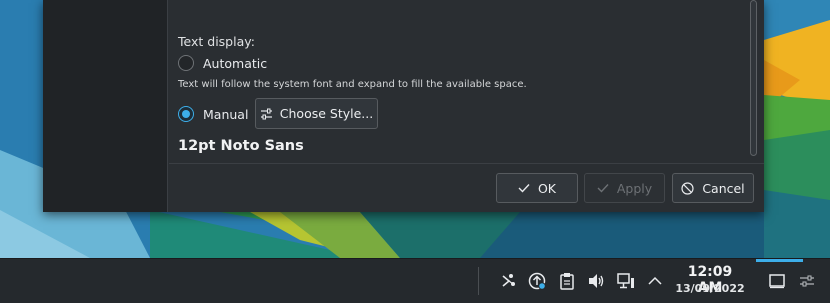 The height and width of the screenshot is (303, 830). I want to click on chevron-up-icon, so click(655, 281).